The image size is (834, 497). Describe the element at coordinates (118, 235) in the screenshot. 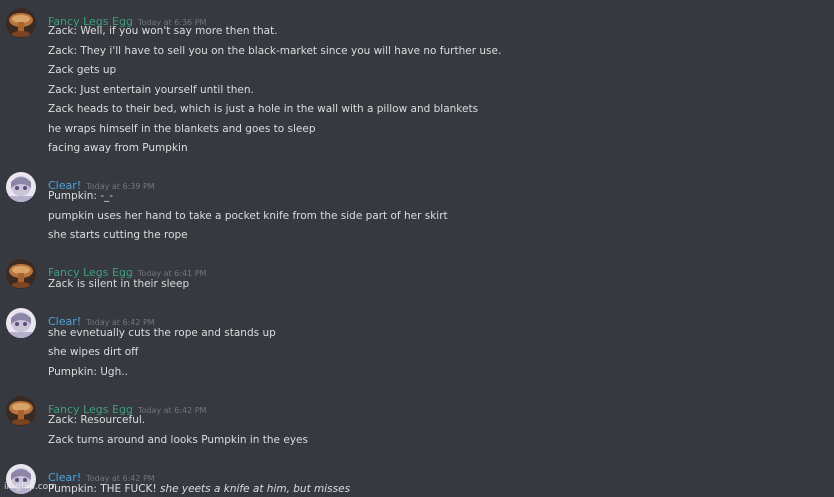

I see `message-line: she starts cutting the rope` at that location.